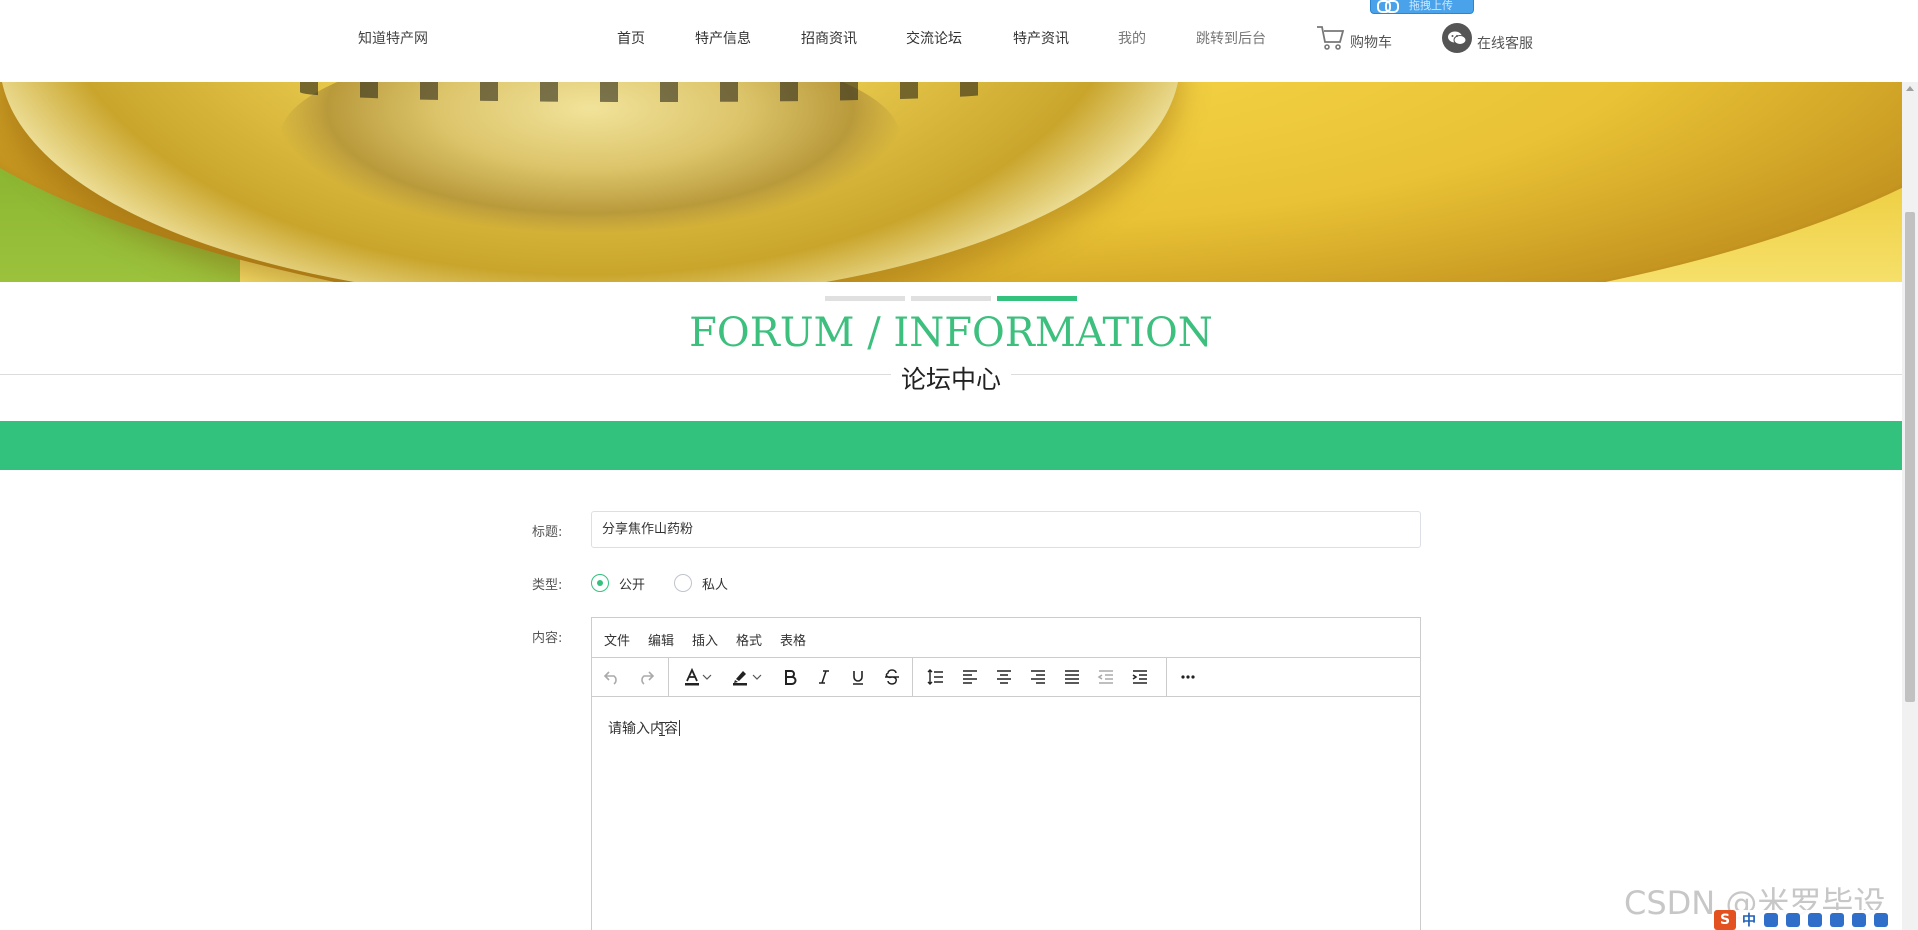  Describe the element at coordinates (547, 585) in the screenshot. I see `type-label: 类型:` at that location.